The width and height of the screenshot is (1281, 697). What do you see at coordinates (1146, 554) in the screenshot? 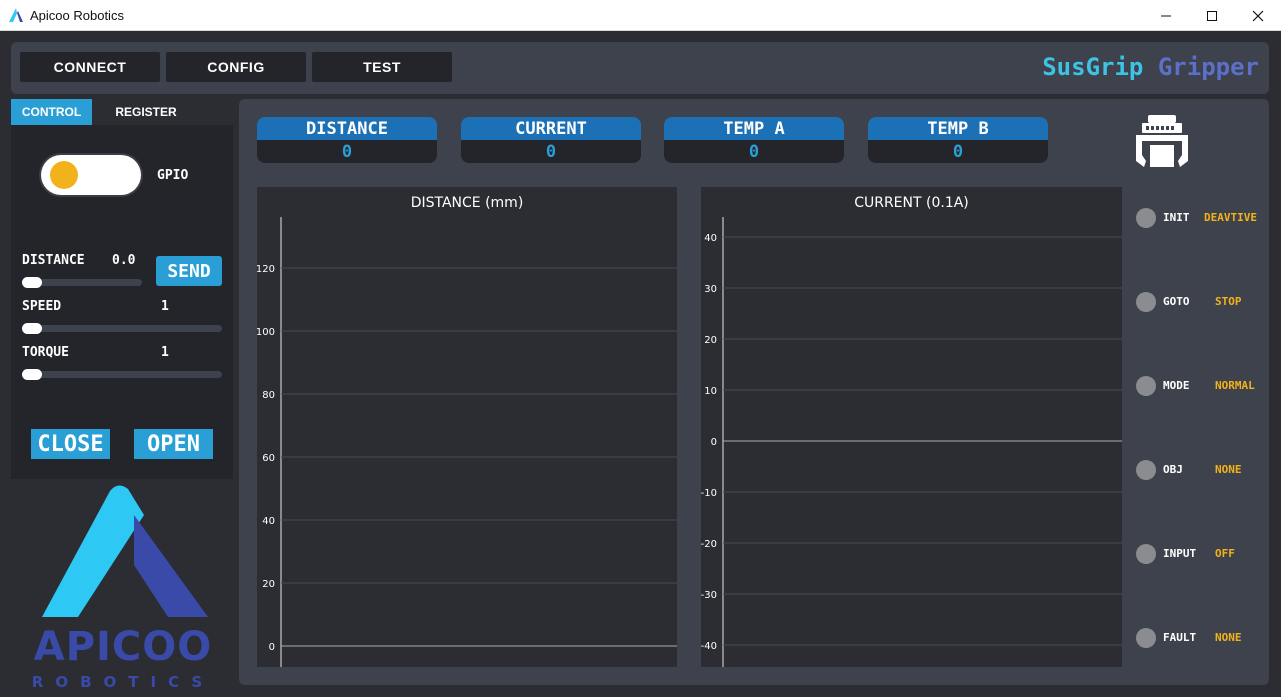
I see `status-input-led` at bounding box center [1146, 554].